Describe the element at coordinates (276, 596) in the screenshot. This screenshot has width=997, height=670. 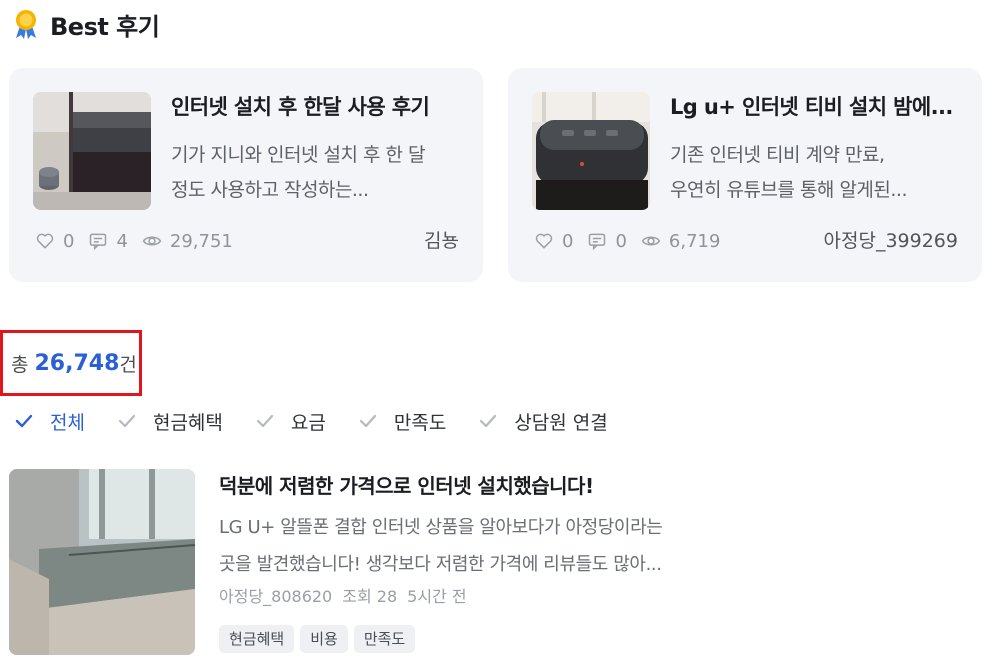
I see `post-author: 아정당_808620` at that location.